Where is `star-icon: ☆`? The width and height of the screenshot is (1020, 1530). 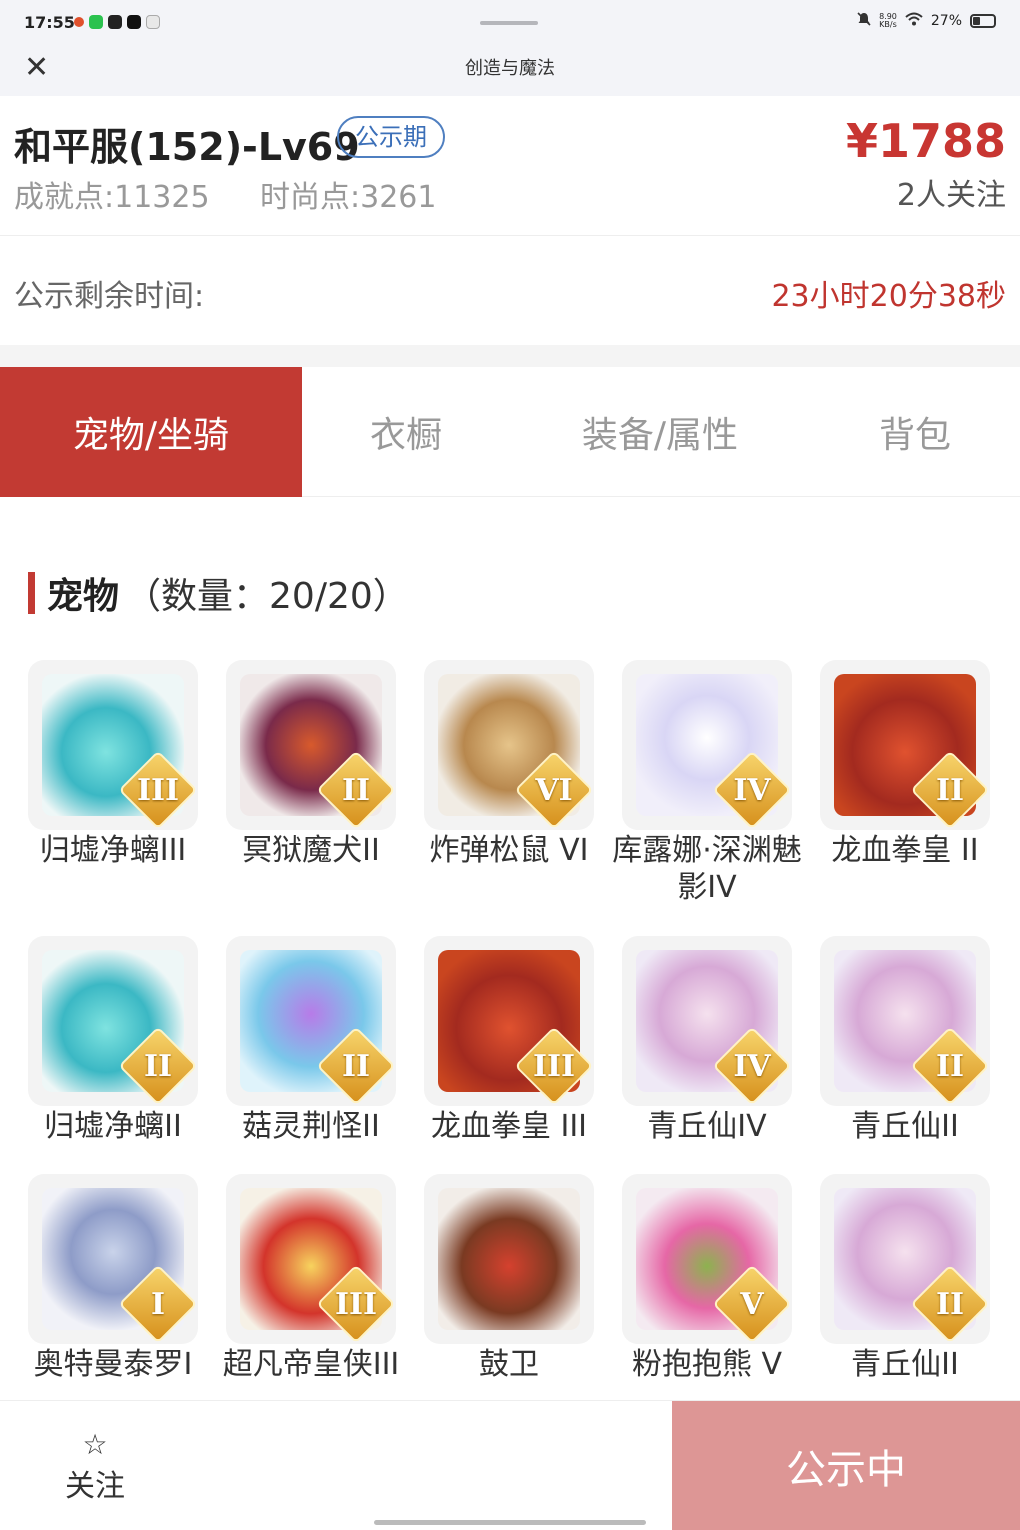
star-icon: ☆ is located at coordinates (95, 1444).